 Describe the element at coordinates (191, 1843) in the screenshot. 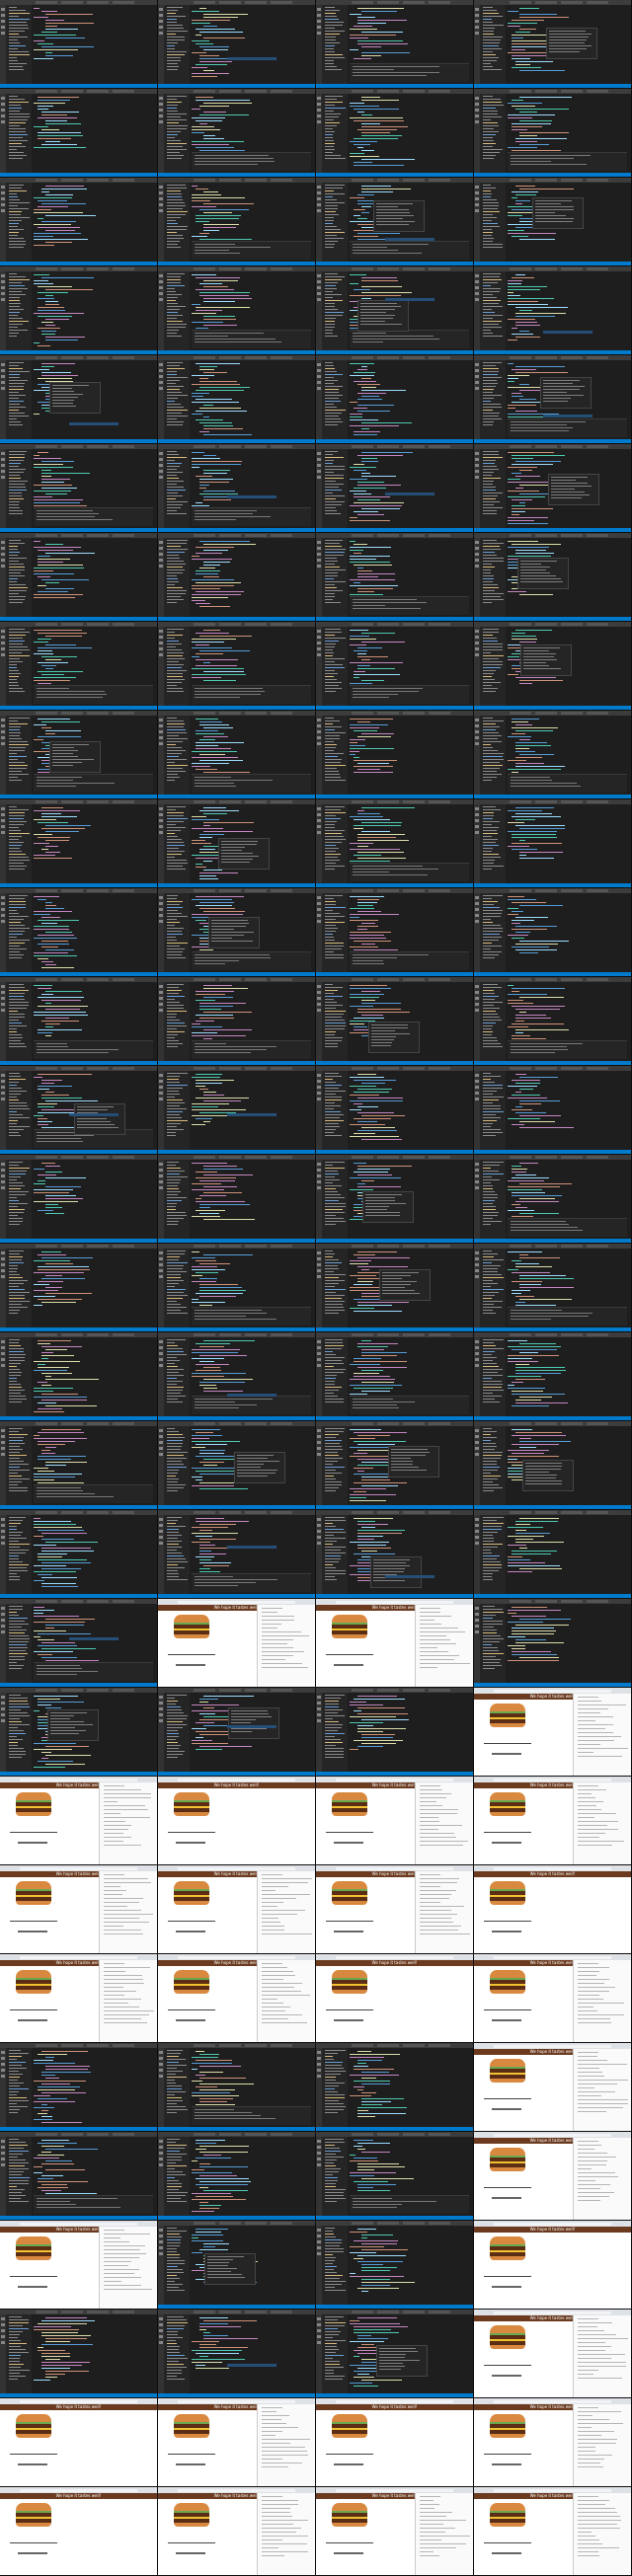

I see `order-buttons` at that location.